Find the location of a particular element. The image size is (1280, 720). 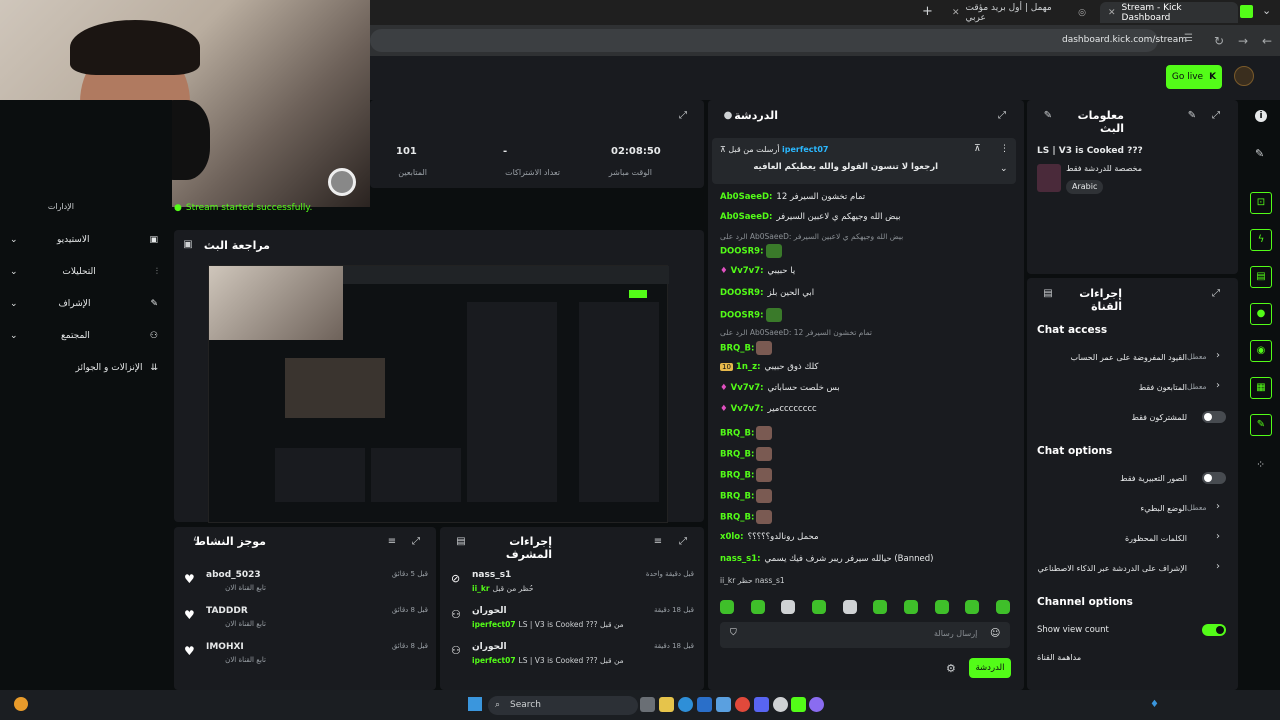

edge-icon is located at coordinates (685, 704).